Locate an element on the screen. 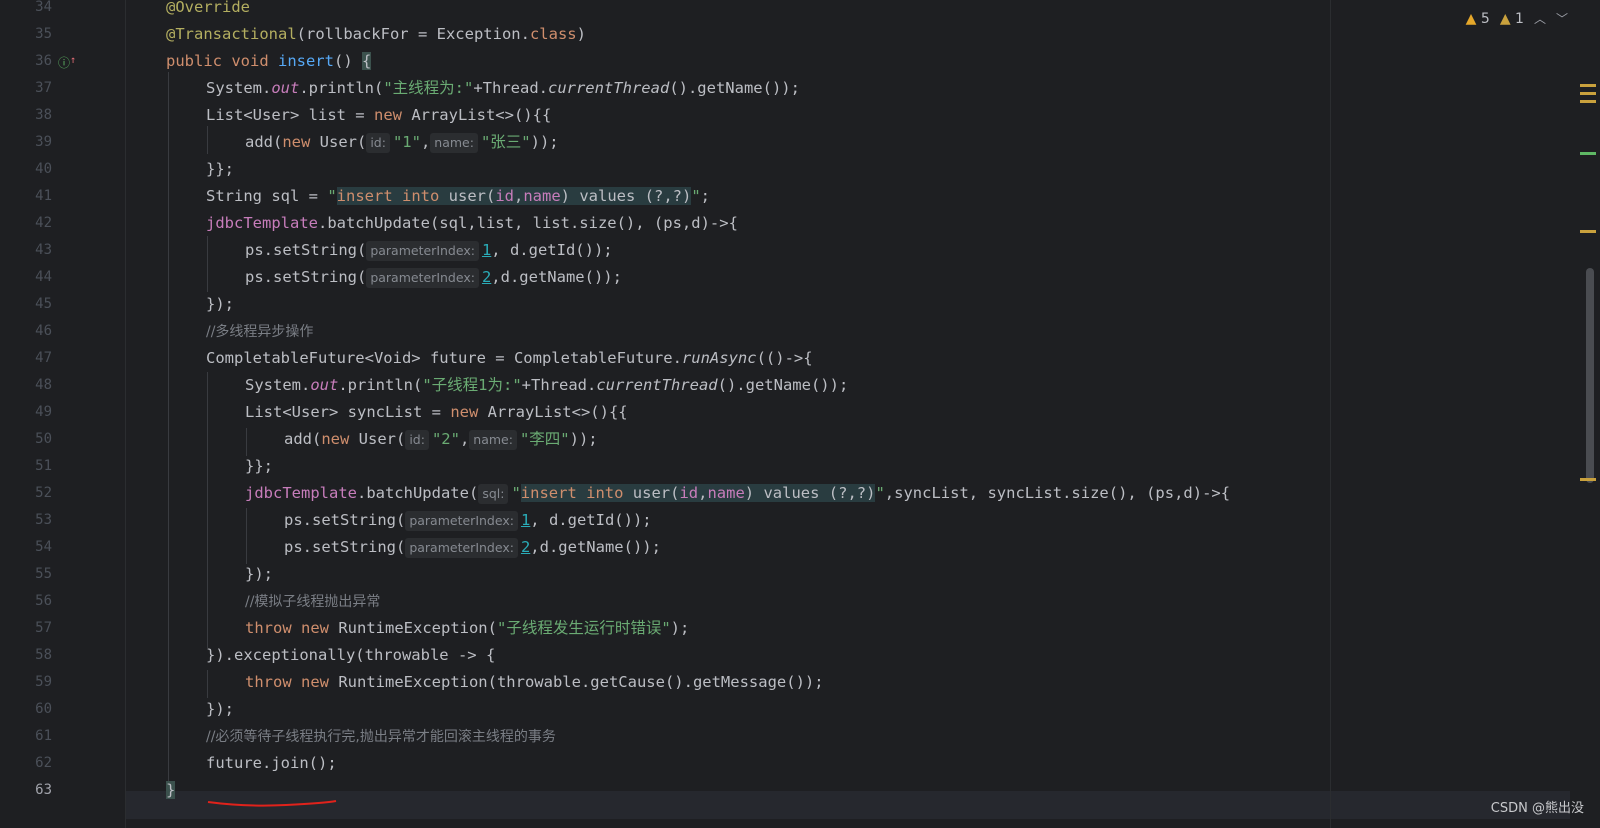  parameter-hint: sql: is located at coordinates (493, 494).